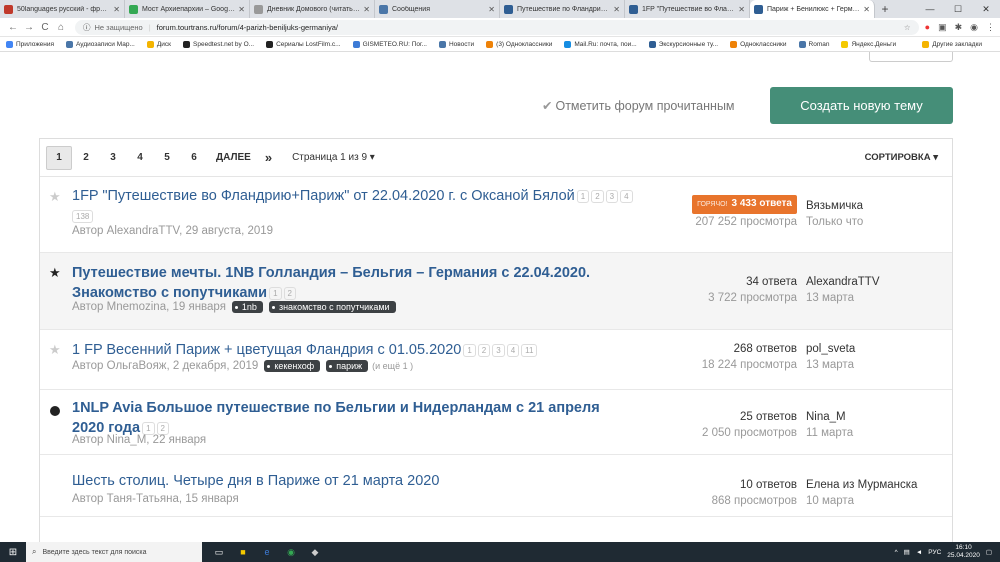 Image resolution: width=1000 pixels, height=562 pixels. I want to click on create-topic-button: Создать новую тему, so click(861, 105).